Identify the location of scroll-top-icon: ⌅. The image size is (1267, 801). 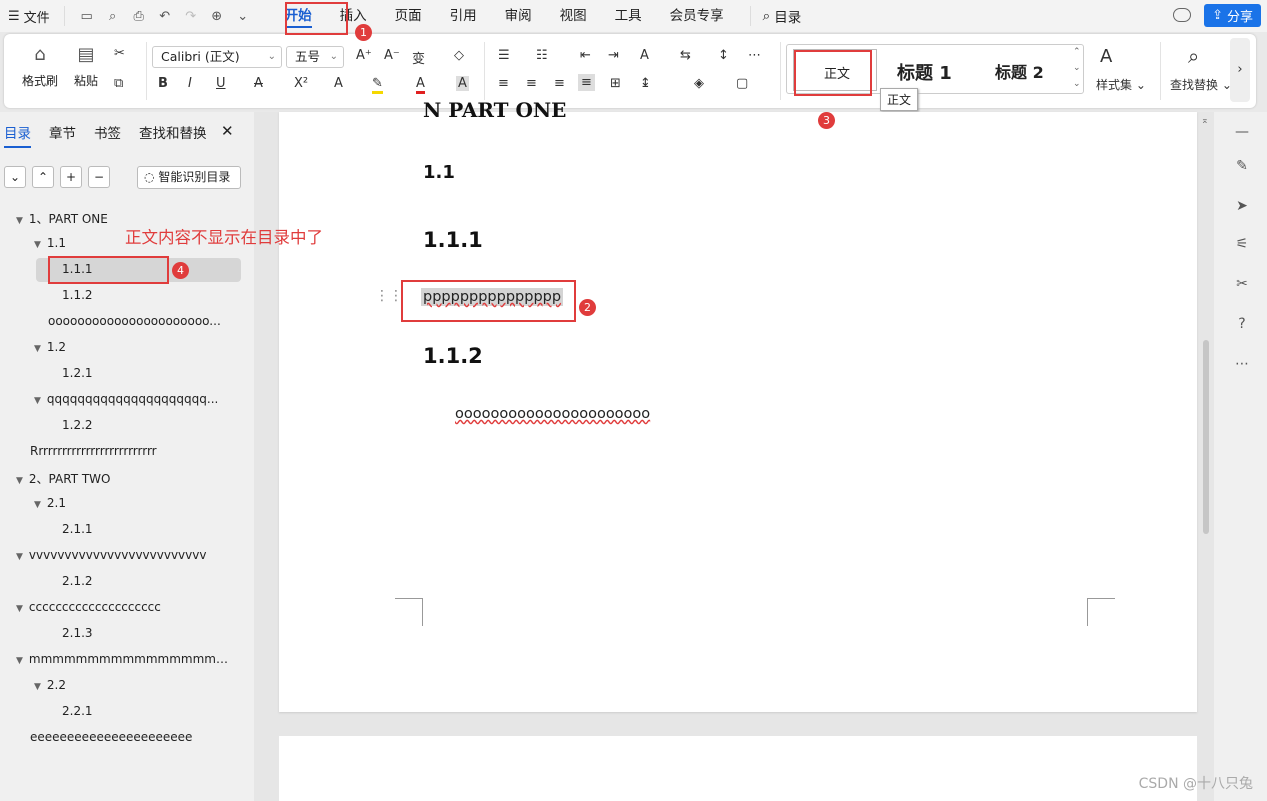
(1205, 121).